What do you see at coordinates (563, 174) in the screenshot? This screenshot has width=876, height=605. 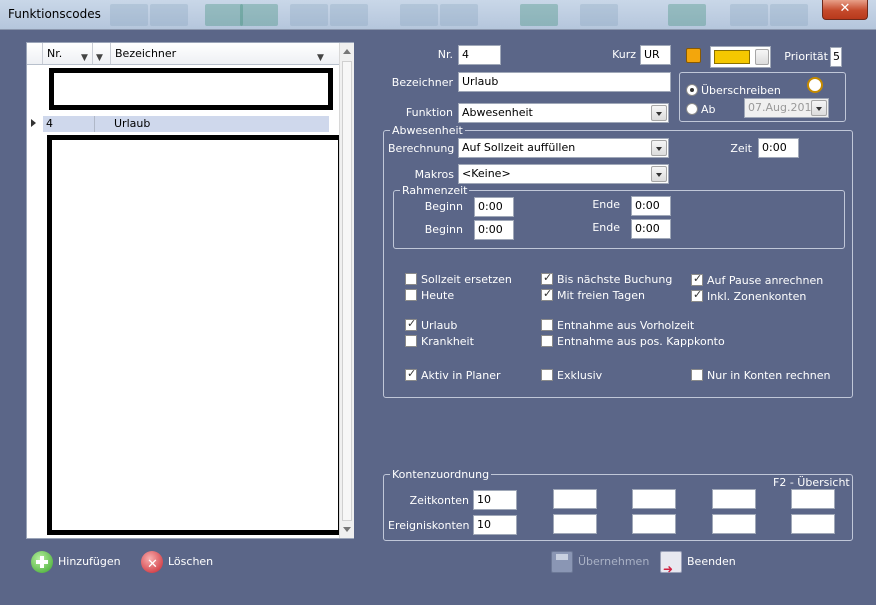 I see `makros-select: <Keine>` at bounding box center [563, 174].